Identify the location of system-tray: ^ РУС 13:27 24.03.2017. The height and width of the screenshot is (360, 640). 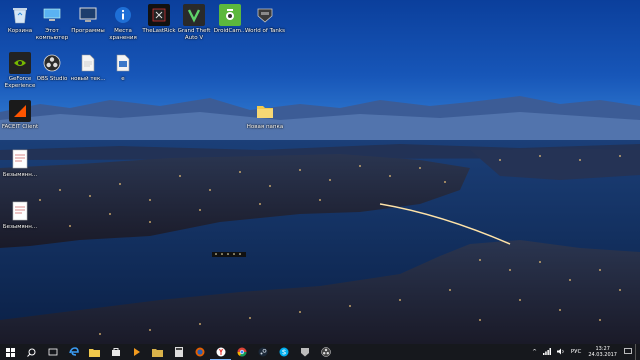
(584, 352).